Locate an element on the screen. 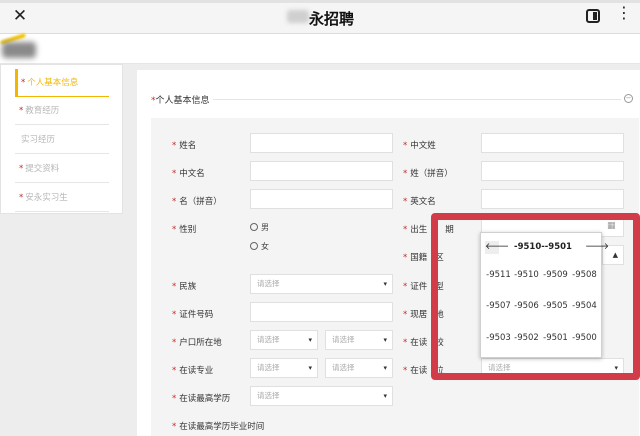 Image resolution: width=640 pixels, height=436 pixels. english-name-input is located at coordinates (552, 199).